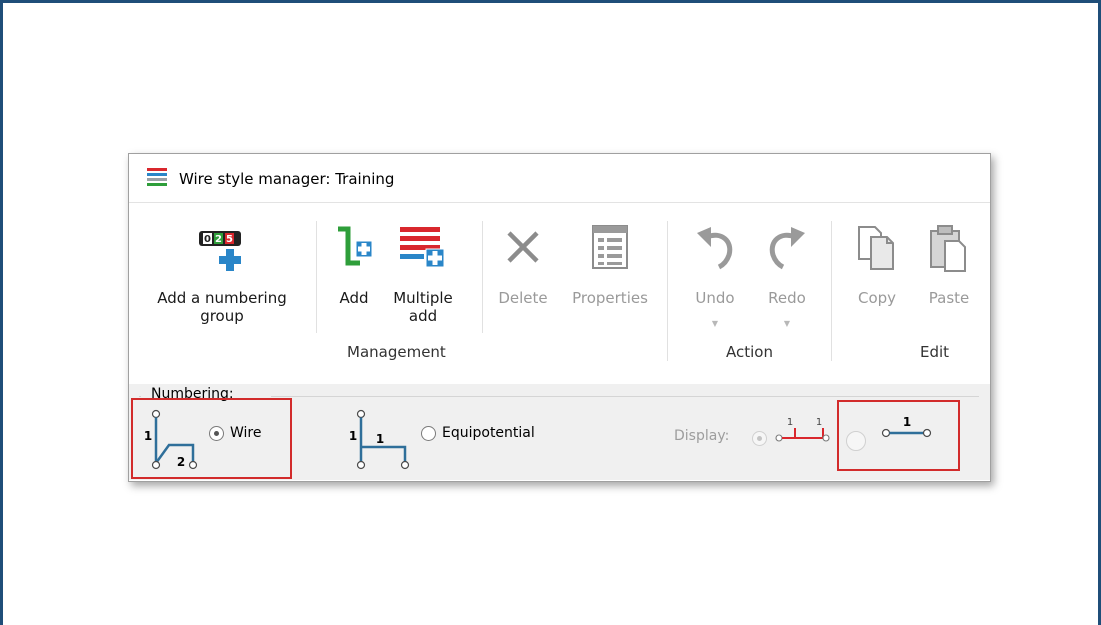 Image resolution: width=1101 pixels, height=625 pixels. What do you see at coordinates (749, 352) in the screenshot?
I see `action-group-label: Action` at bounding box center [749, 352].